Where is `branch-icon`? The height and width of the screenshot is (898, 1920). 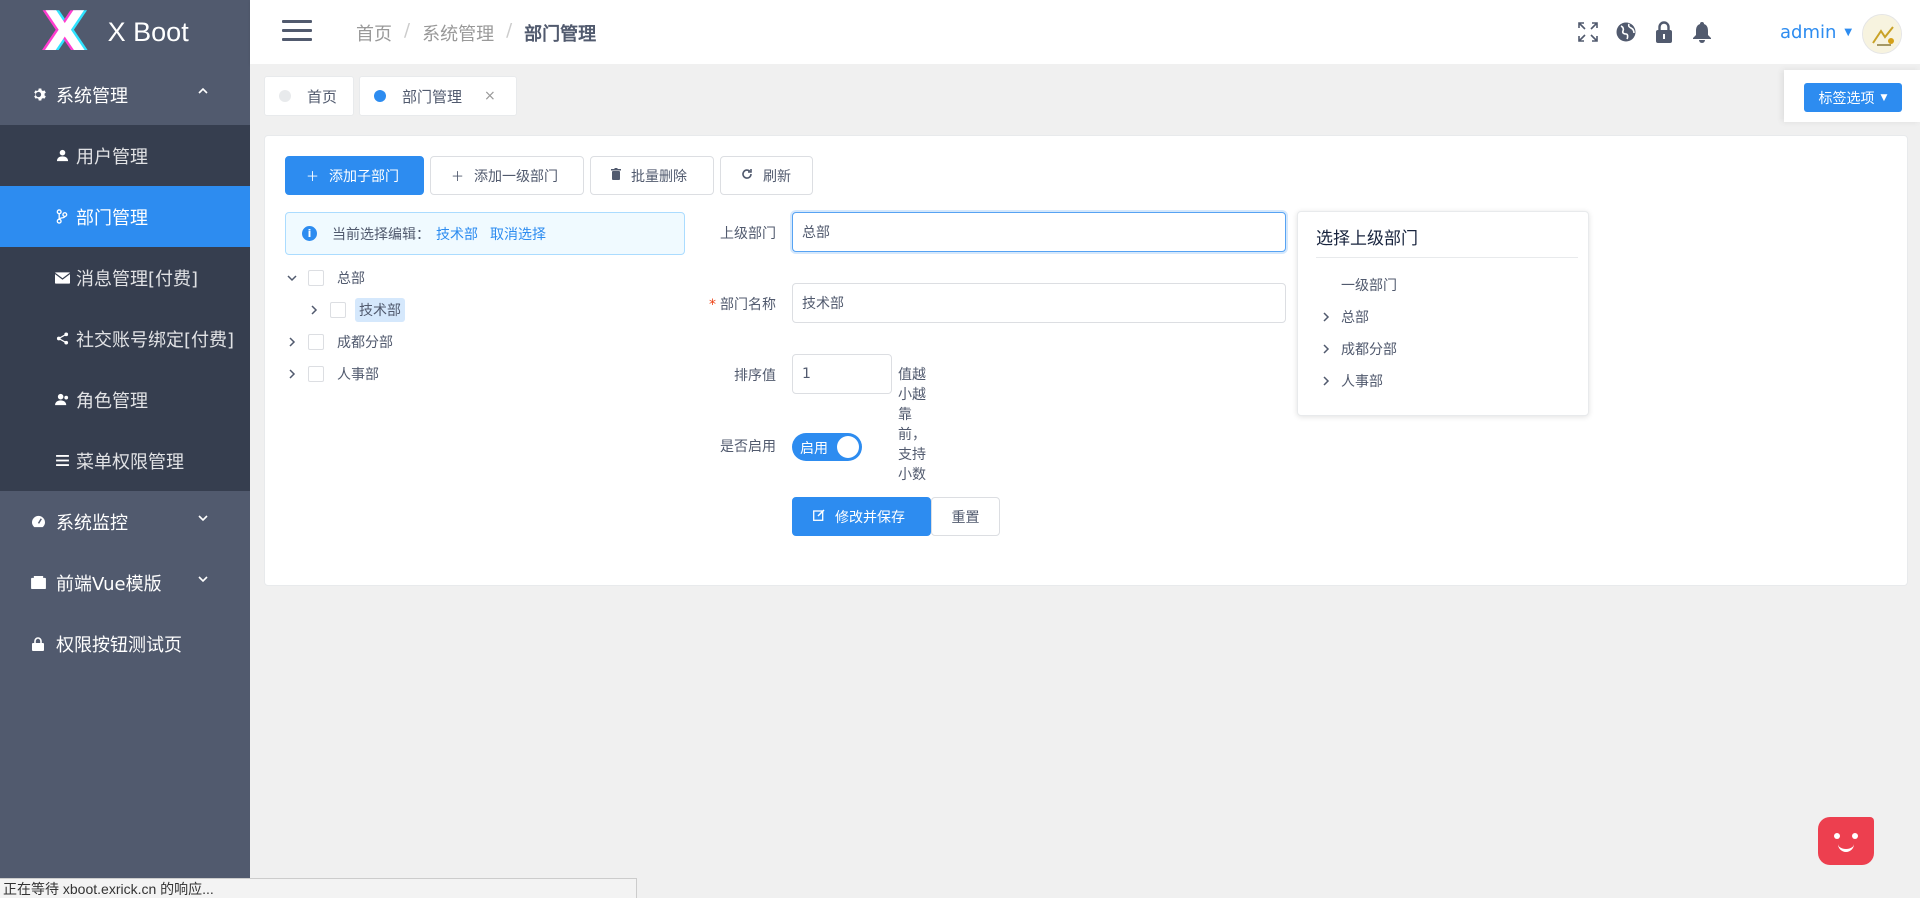 branch-icon is located at coordinates (62, 216).